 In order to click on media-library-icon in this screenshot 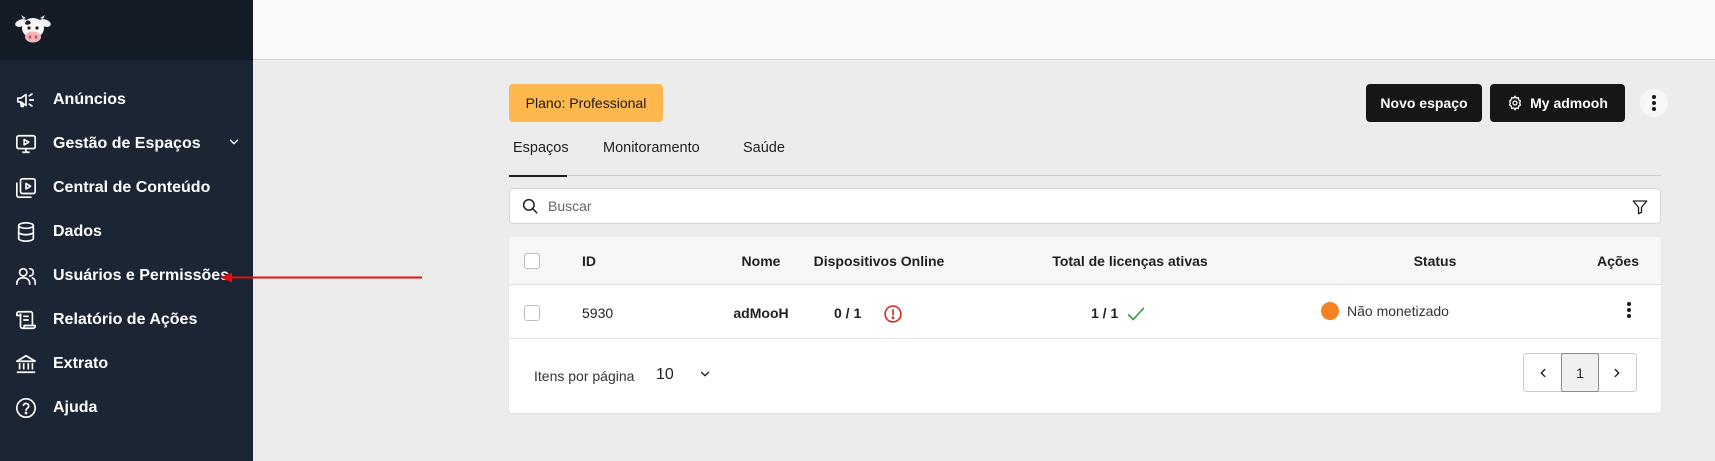, I will do `click(26, 188)`.